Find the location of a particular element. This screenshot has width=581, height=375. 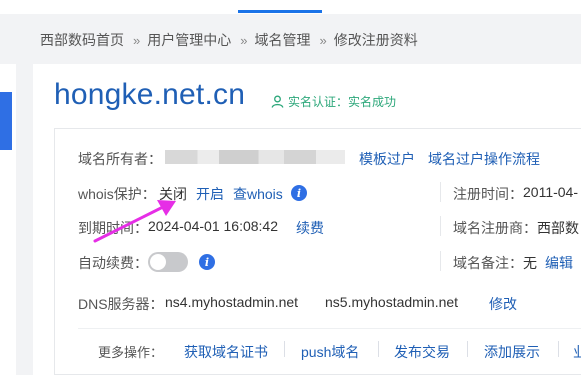

realname-value: 实名成功 is located at coordinates (372, 102).